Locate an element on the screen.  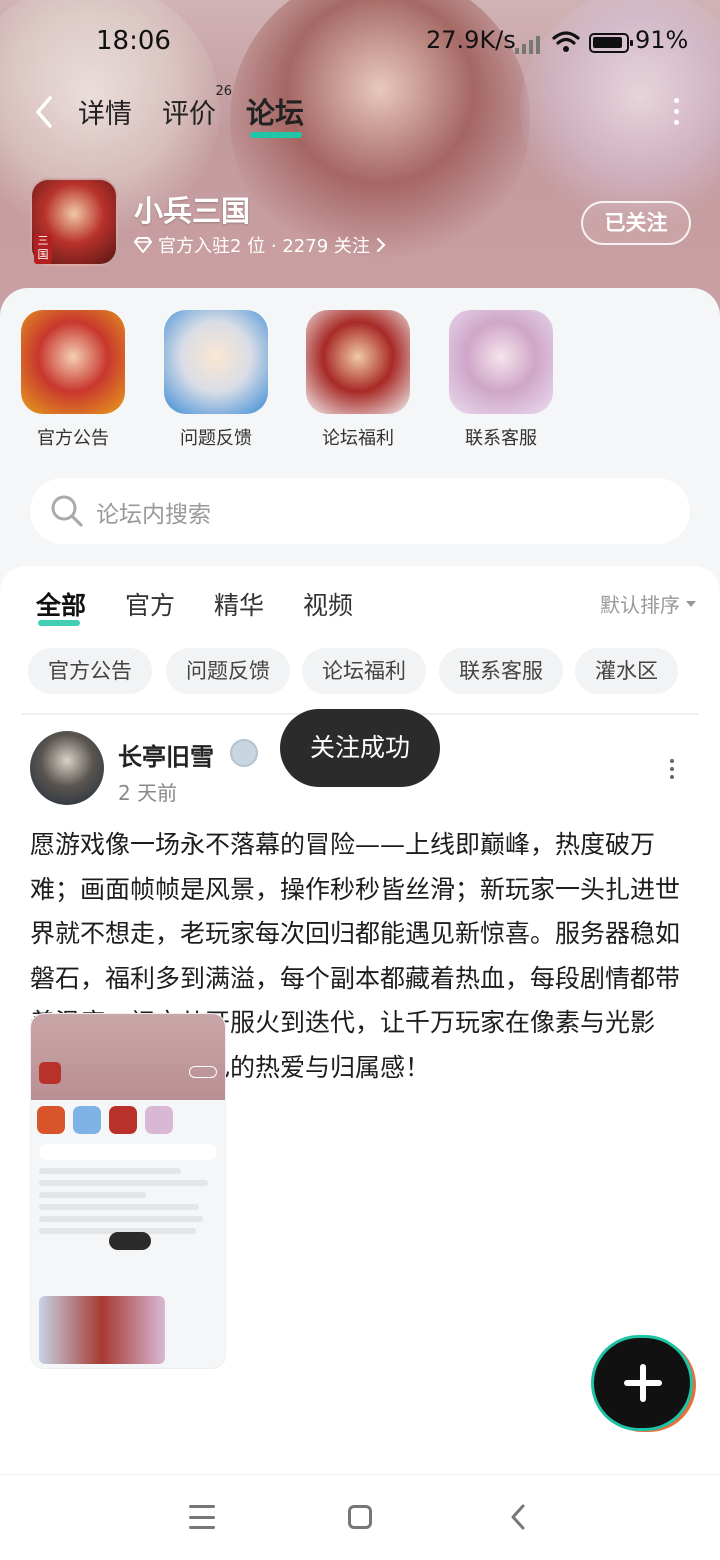
system-nav-bar is located at coordinates (360, 1517).